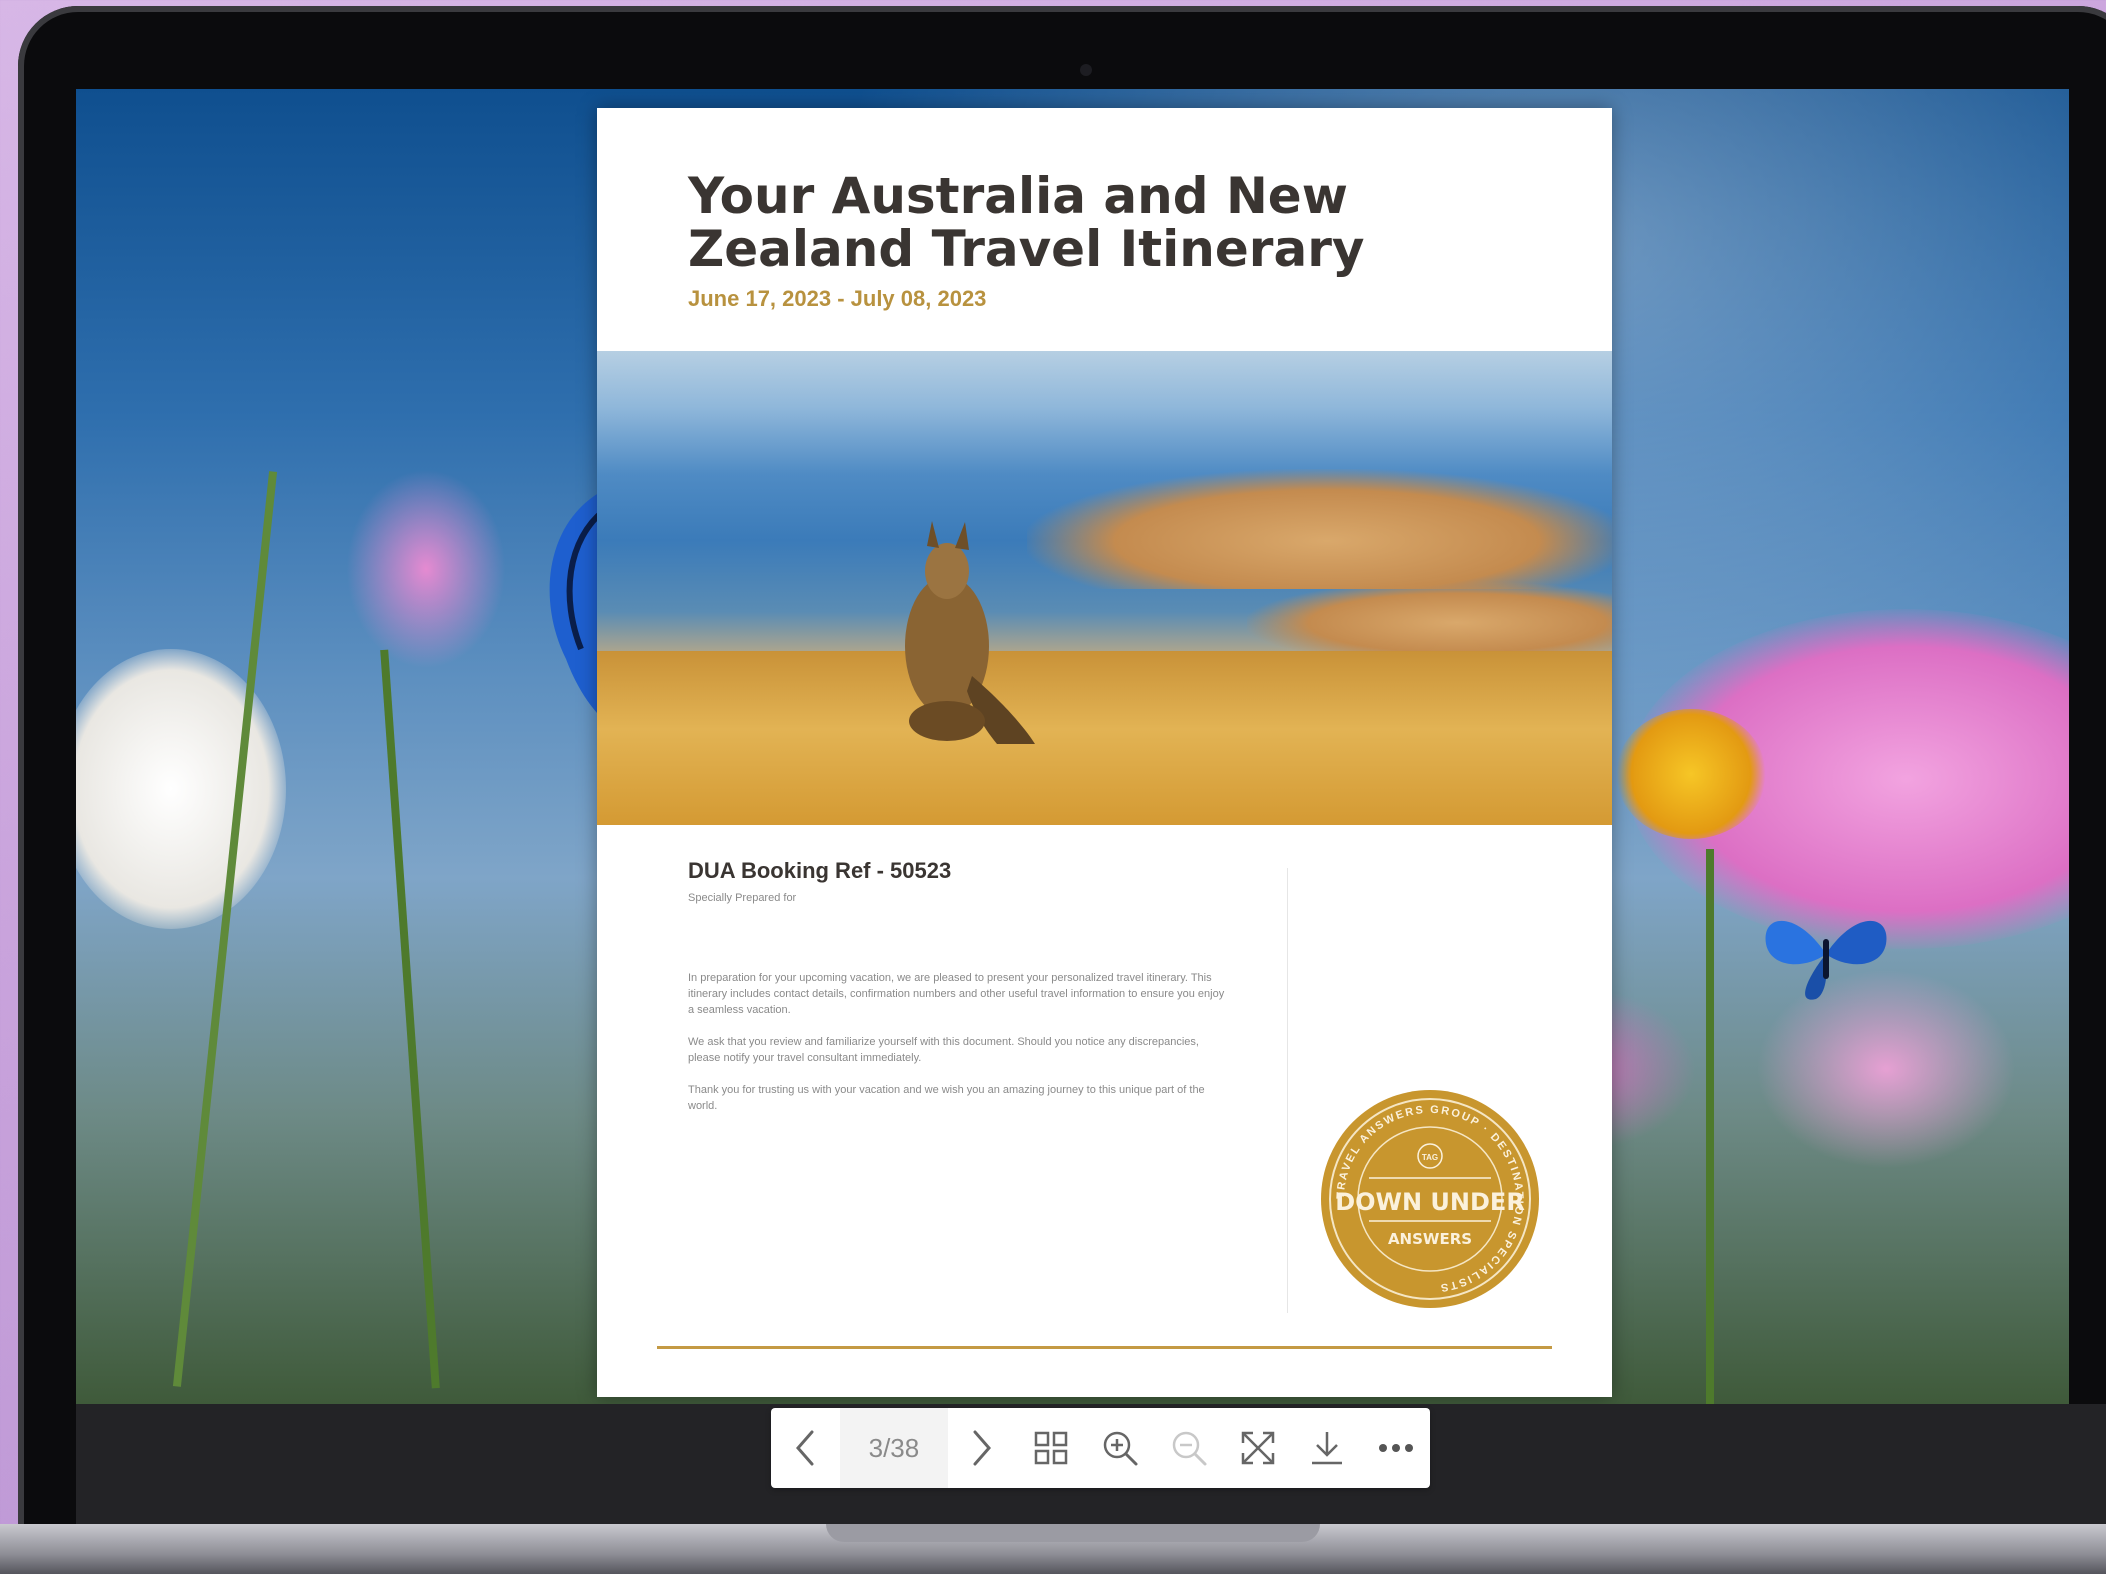  Describe the element at coordinates (894, 1448) in the screenshot. I see `page-indicator: 3/38` at that location.